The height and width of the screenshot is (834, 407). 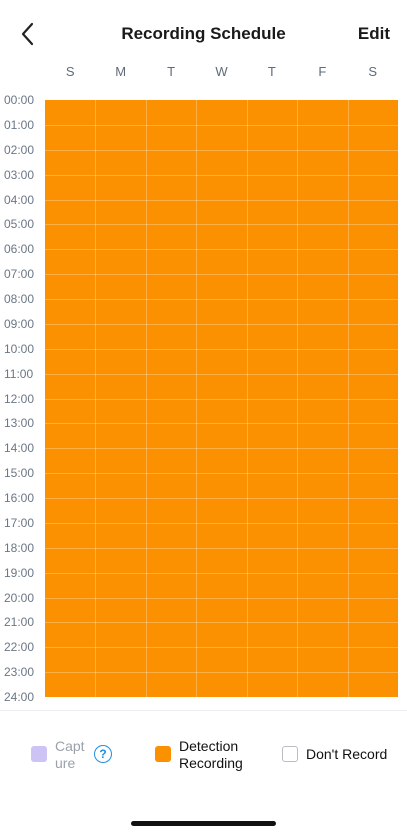 What do you see at coordinates (19, 522) in the screenshot?
I see `hour-label: 17:00` at bounding box center [19, 522].